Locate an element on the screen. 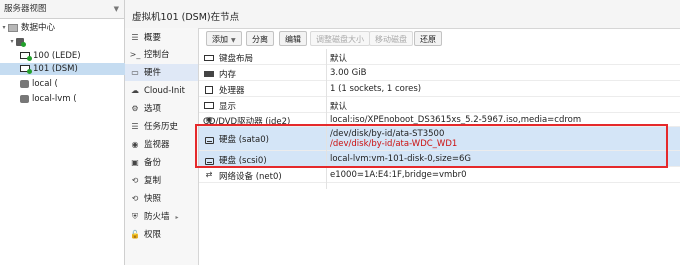 This screenshot has height=265, width=680. add-button: 添加 ▼ is located at coordinates (224, 38).